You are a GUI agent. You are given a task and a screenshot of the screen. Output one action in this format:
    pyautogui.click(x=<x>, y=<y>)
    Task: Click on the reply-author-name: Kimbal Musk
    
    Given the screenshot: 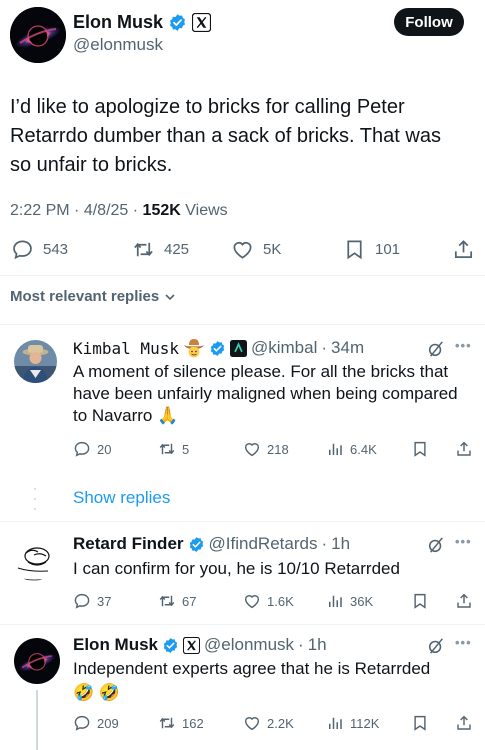 What is the action you would take?
    pyautogui.click(x=126, y=348)
    